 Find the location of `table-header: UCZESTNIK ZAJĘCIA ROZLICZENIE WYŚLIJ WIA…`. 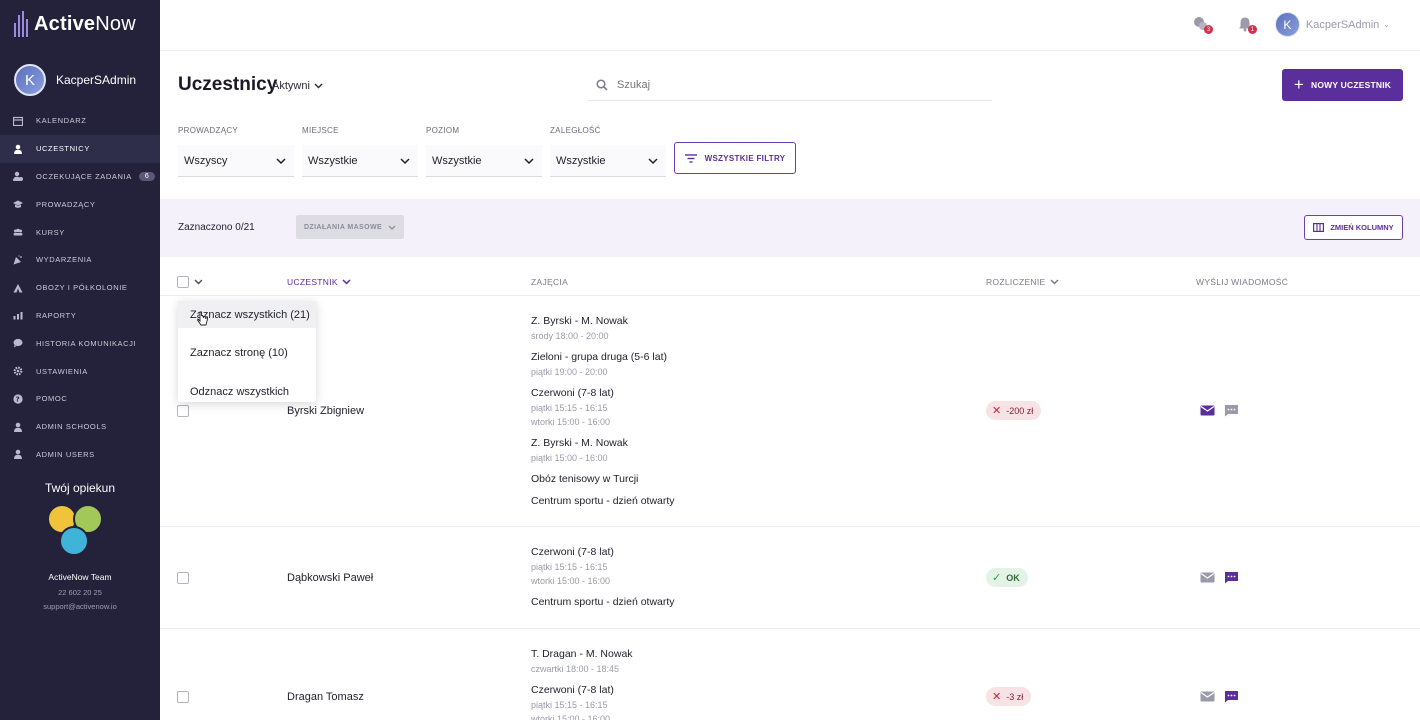

table-header: UCZESTNIK ZAJĘCIA ROZLICZENIE WYŚLIJ WIA… is located at coordinates (790, 282).